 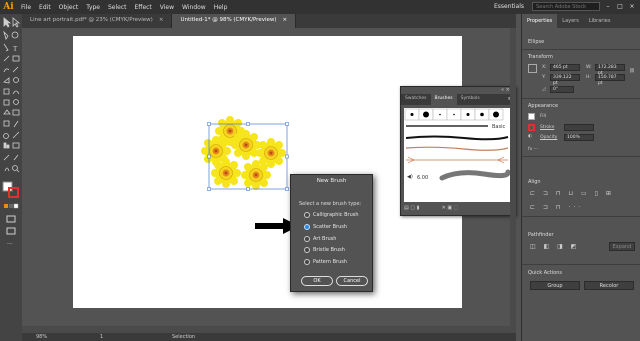 What do you see at coordinates (547, 127) in the screenshot?
I see `stroke-label: Stroke` at bounding box center [547, 127].